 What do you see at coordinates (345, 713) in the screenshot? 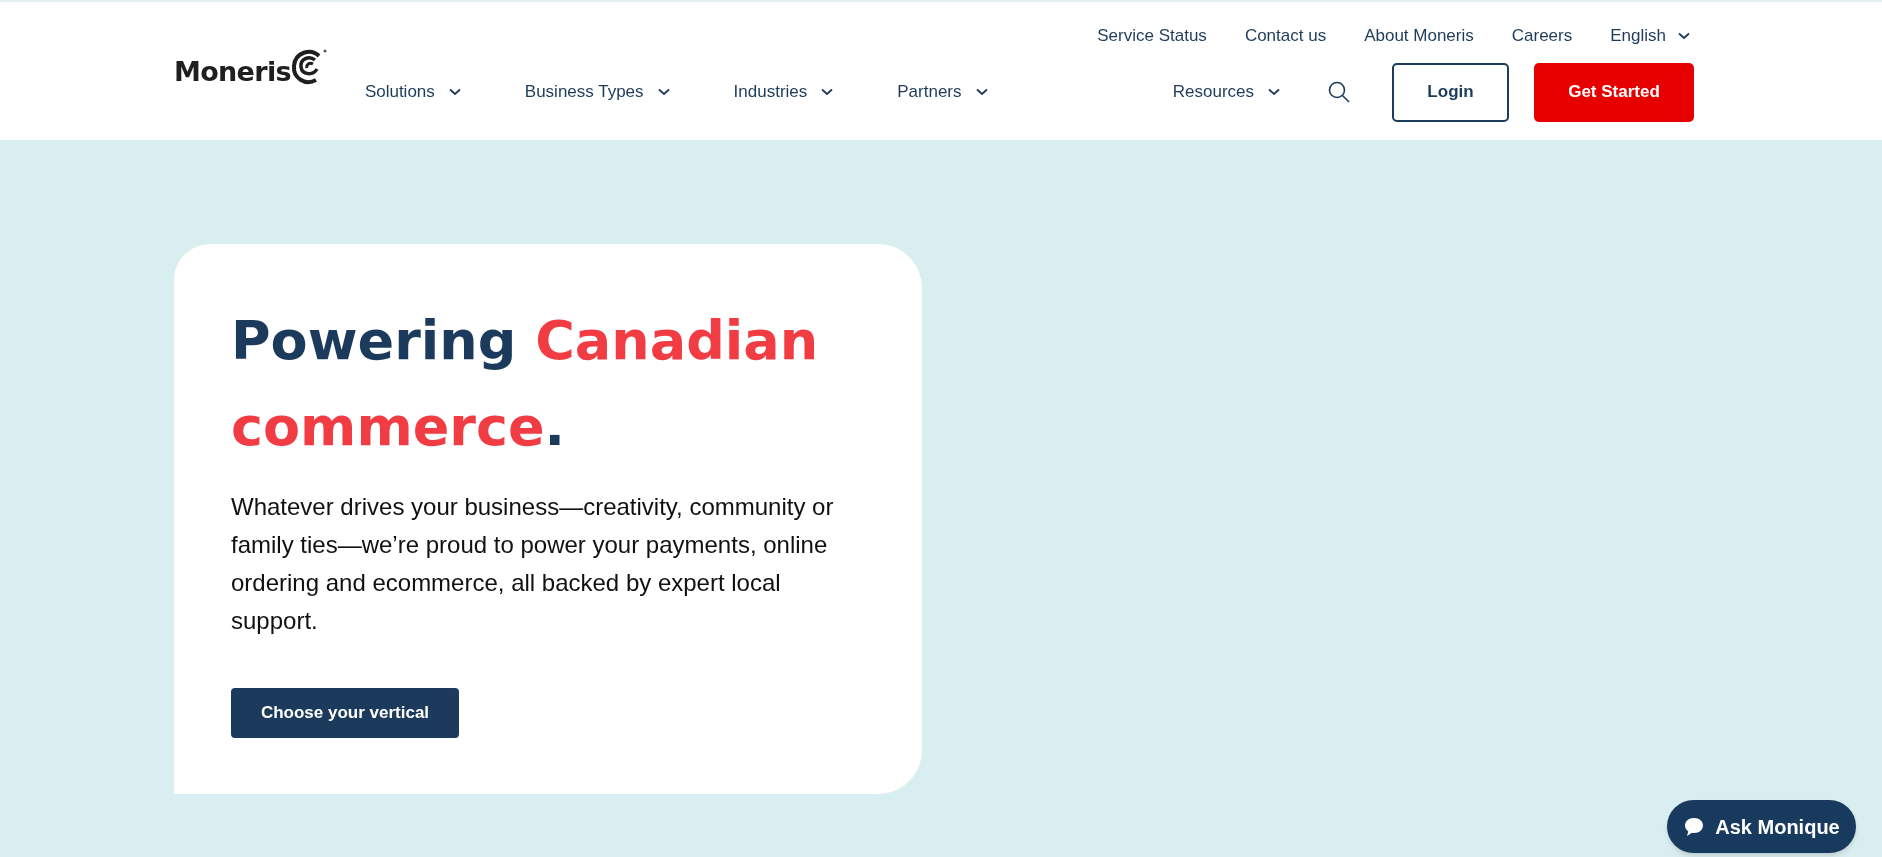
I see `choose-vertical-button: Choose your vertical` at bounding box center [345, 713].